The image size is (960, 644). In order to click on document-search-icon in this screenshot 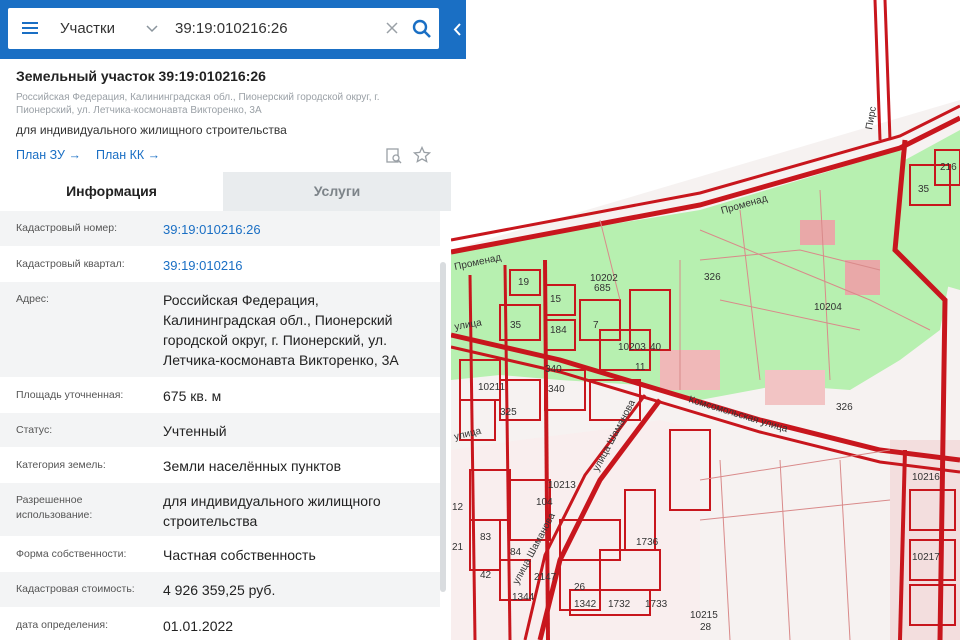, I will do `click(394, 156)`.